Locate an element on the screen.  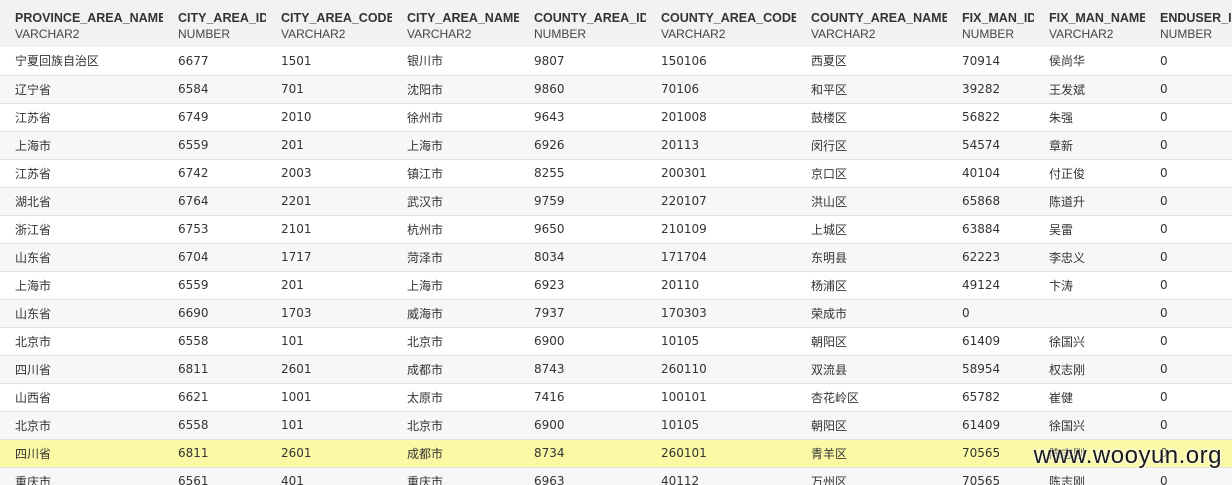
table-cell: 58954 is located at coordinates (990, 369).